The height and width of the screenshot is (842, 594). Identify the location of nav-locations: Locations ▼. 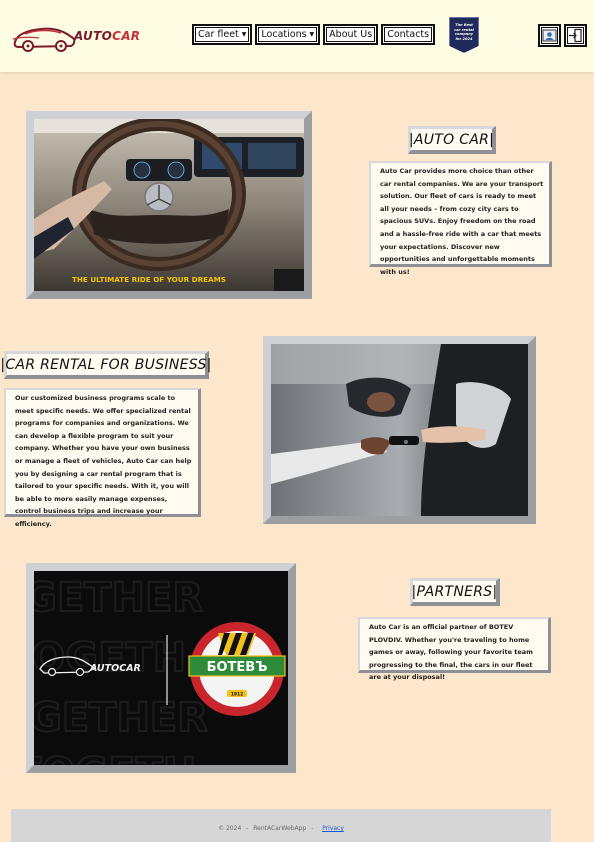
(288, 34).